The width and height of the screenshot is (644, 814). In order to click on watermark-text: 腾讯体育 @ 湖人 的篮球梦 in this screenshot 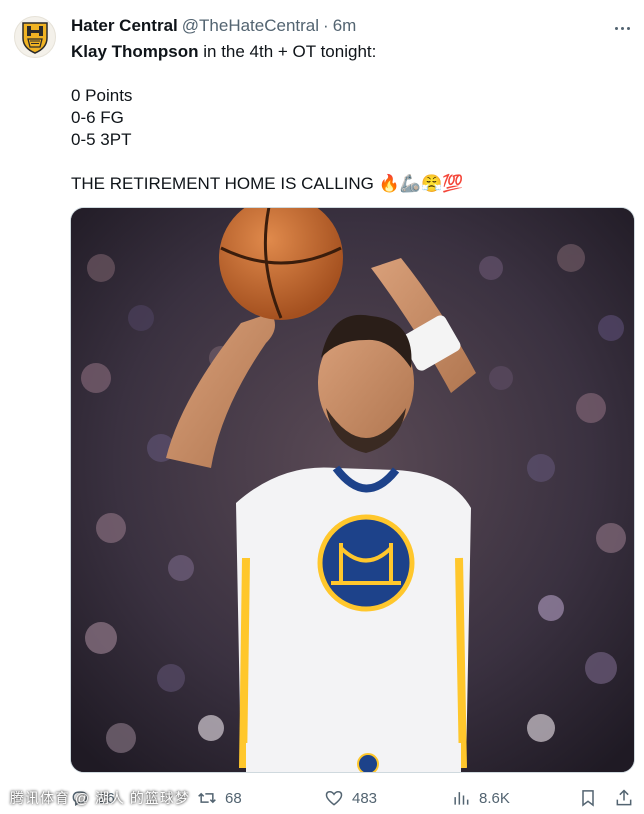, I will do `click(100, 798)`.